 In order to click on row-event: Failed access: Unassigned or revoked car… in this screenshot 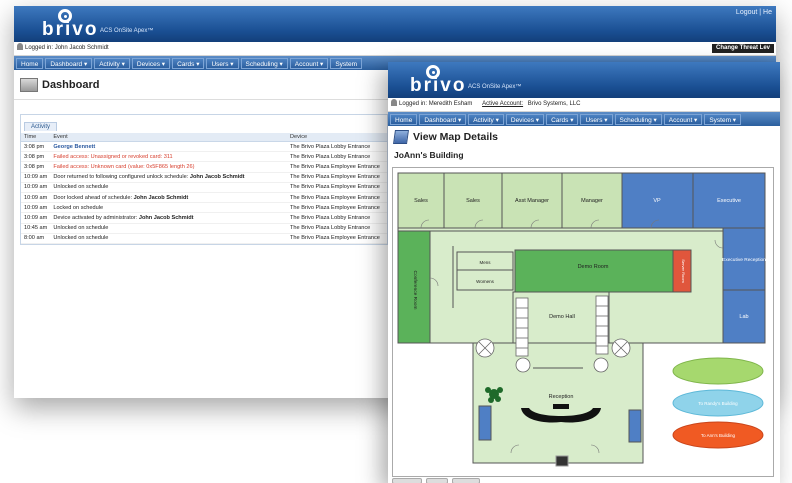, I will do `click(168, 157)`.